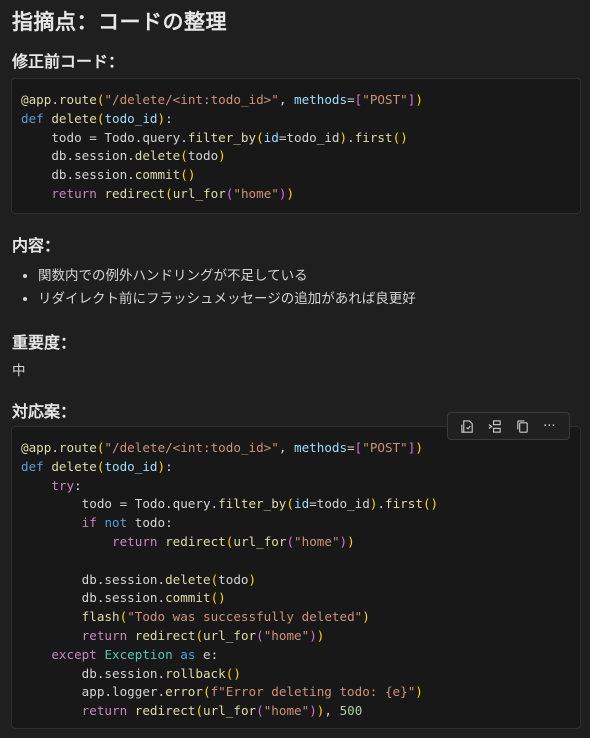  I want to click on code-line: db.session.rollback(), so click(131, 673).